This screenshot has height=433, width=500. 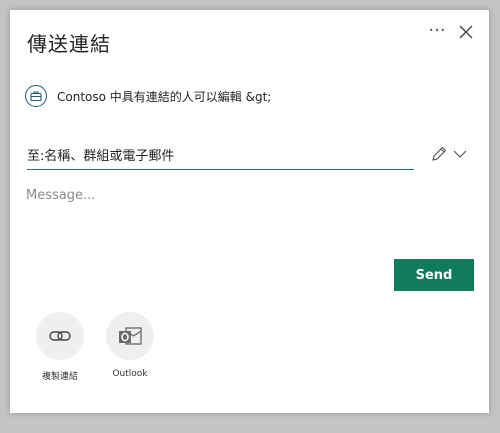 I want to click on outlook-circle, so click(x=130, y=336).